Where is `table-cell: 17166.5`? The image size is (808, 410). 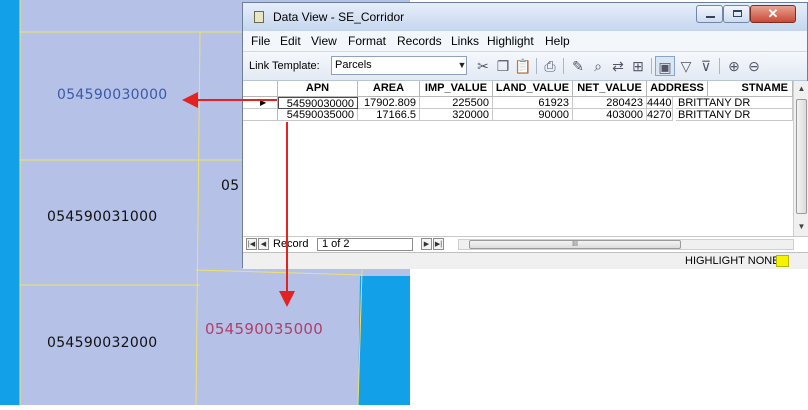
table-cell: 17166.5 is located at coordinates (389, 115).